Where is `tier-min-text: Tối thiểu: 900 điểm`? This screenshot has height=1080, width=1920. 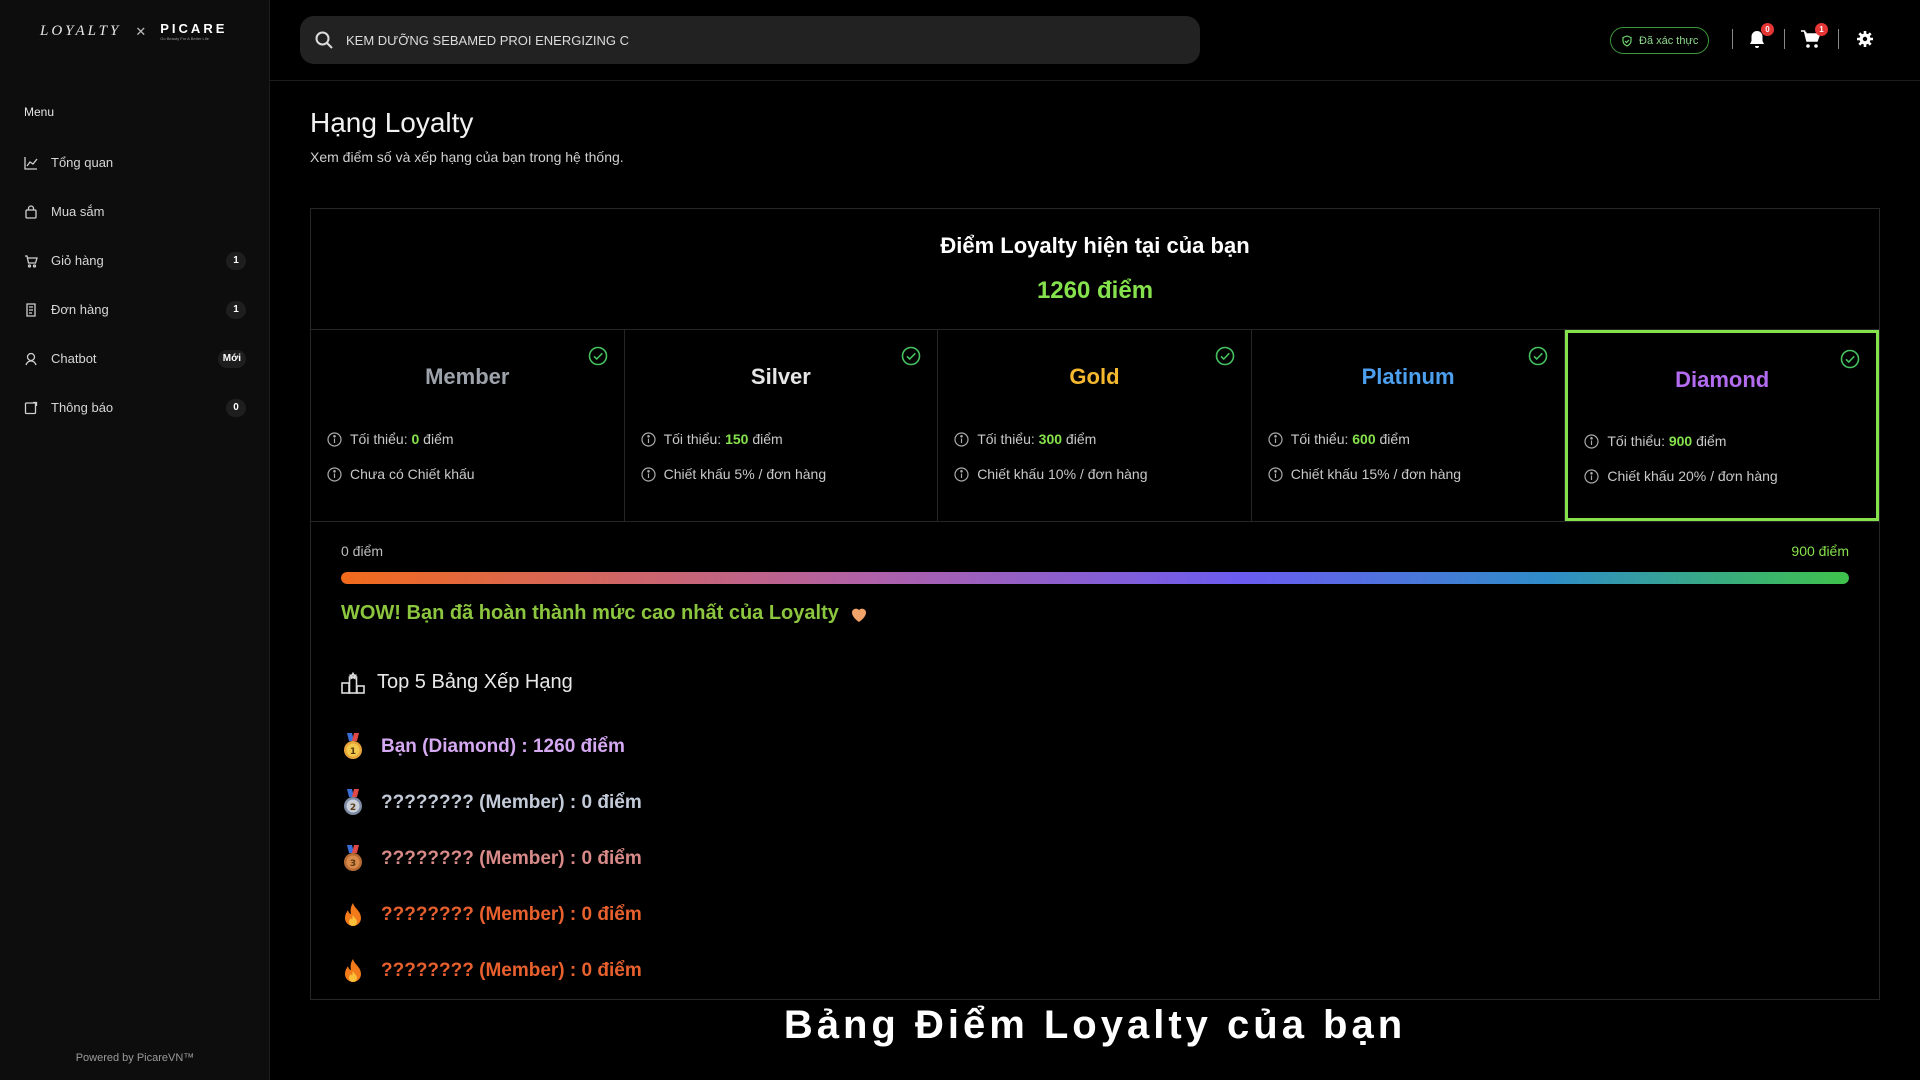
tier-min-text: Tối thiểu: 900 điểm is located at coordinates (1666, 441).